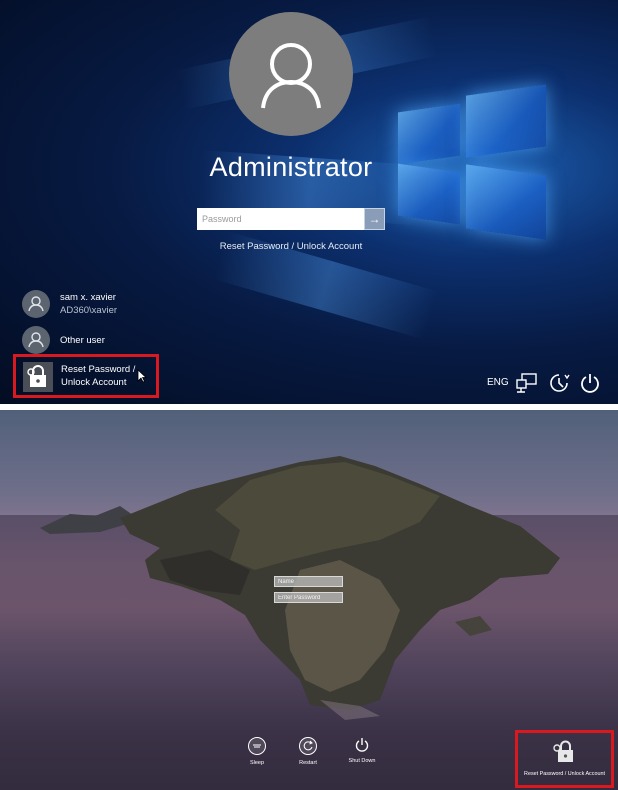 The image size is (618, 790). I want to click on sleep-label: Sleep, so click(257, 763).